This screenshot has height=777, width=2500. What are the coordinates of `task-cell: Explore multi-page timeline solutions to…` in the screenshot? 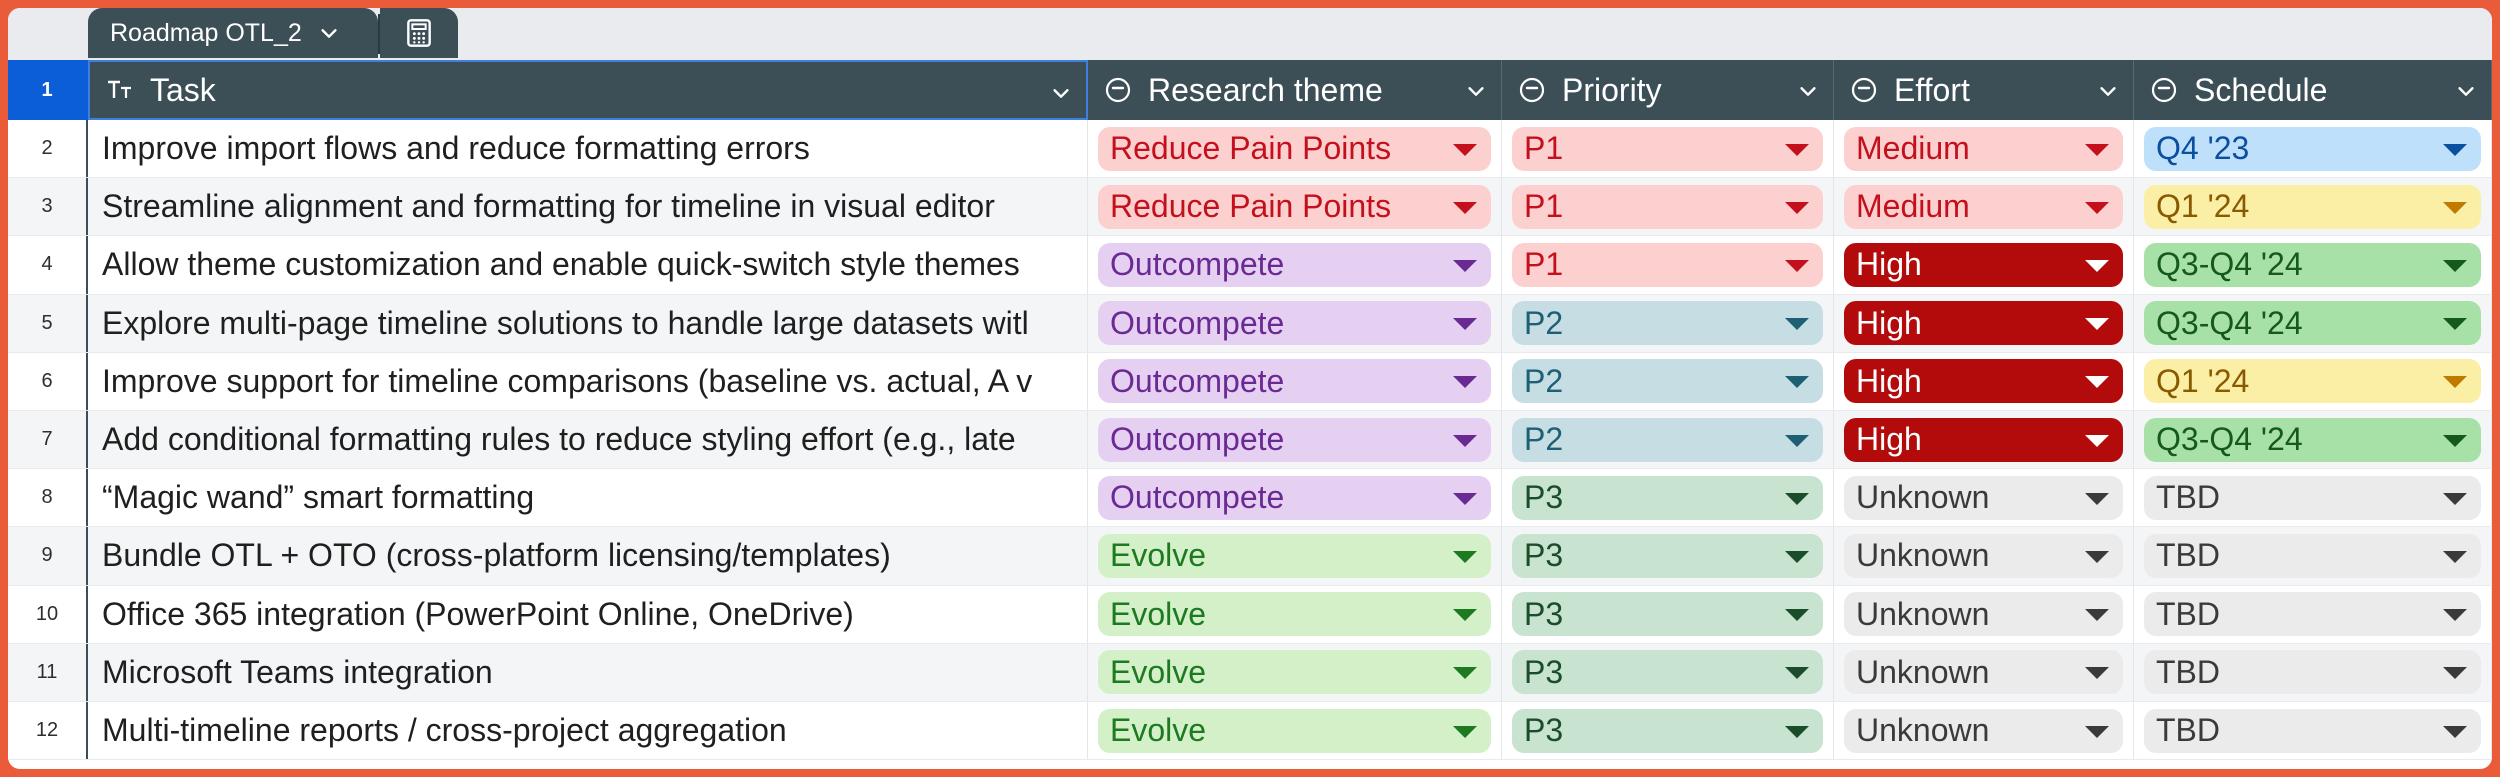 It's located at (588, 323).